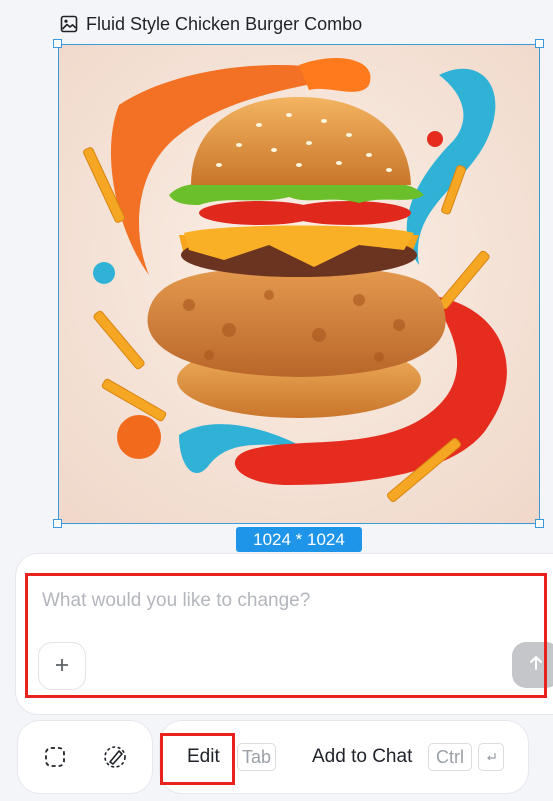 The image size is (553, 801). I want to click on add-to-chat-shortcut-key: Ctrl, so click(450, 757).